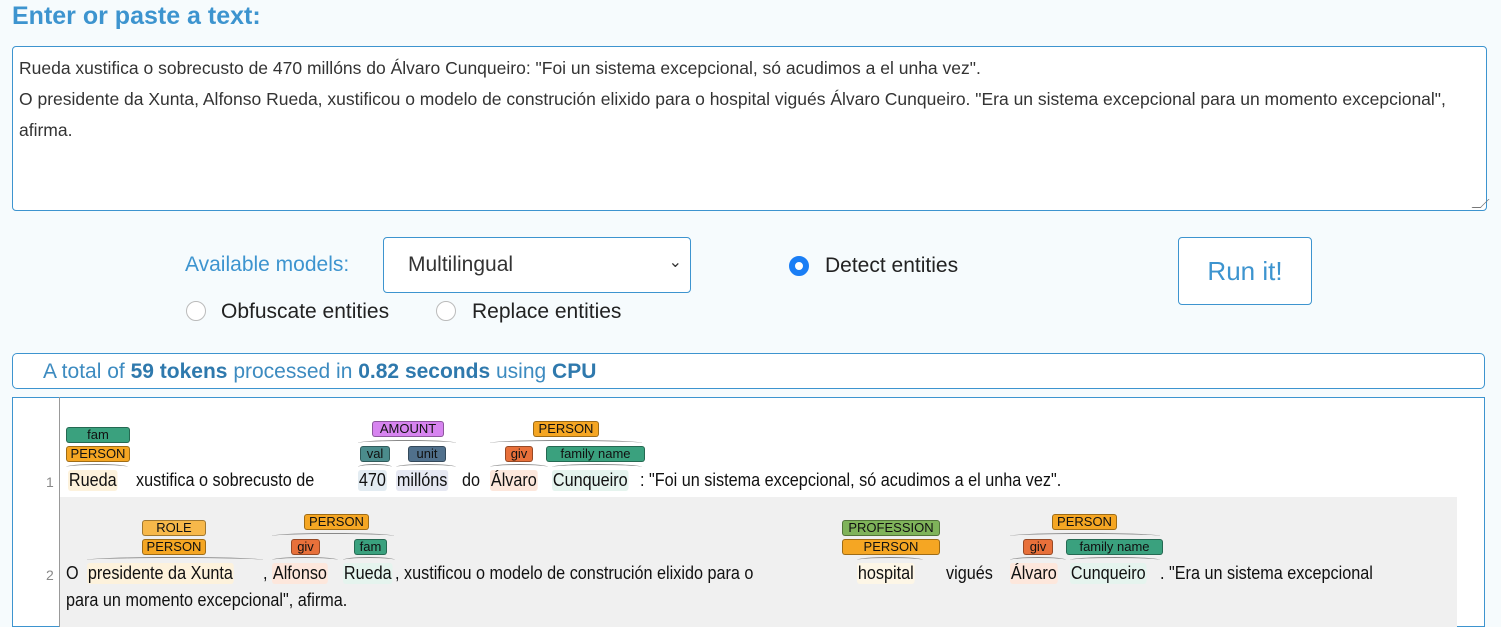 Image resolution: width=1501 pixels, height=627 pixels. Describe the element at coordinates (207, 600) in the screenshot. I see `text-span: para un momento excepcional", afirma.` at that location.